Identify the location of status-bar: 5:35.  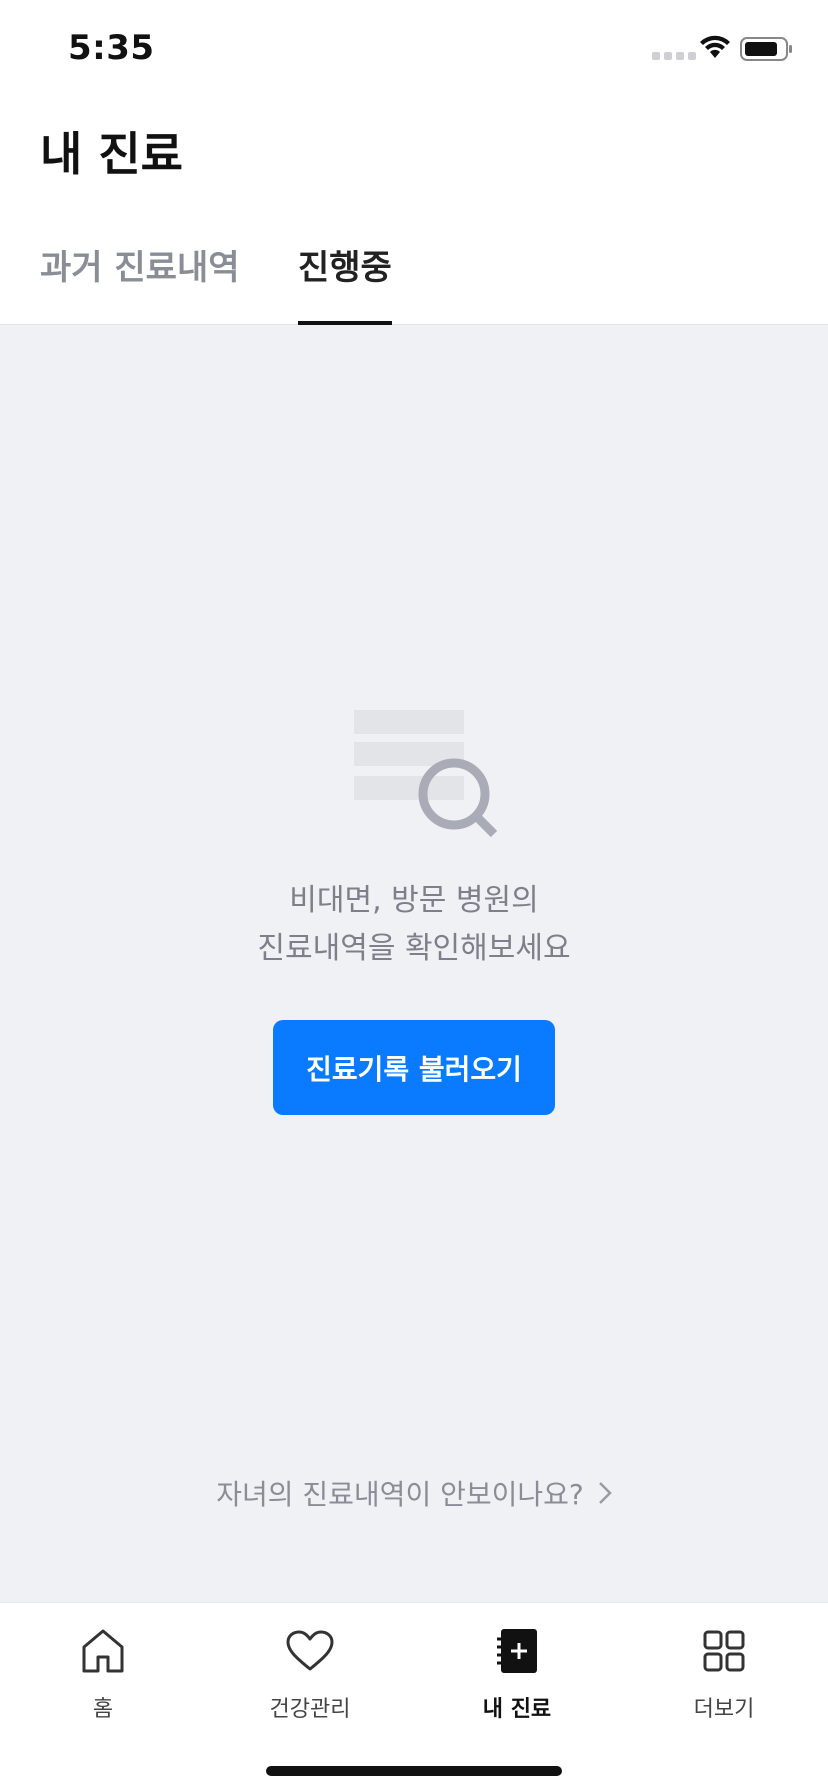
(414, 50).